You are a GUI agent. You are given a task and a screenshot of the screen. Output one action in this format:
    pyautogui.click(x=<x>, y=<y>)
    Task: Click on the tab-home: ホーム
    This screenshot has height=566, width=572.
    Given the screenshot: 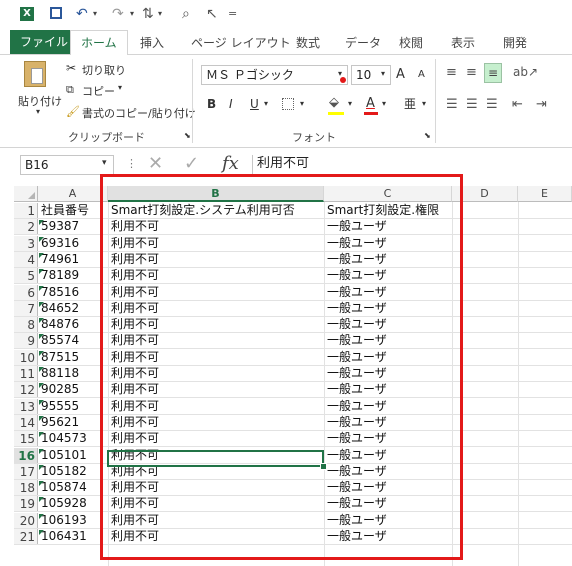 What is the action you would take?
    pyautogui.click(x=99, y=43)
    